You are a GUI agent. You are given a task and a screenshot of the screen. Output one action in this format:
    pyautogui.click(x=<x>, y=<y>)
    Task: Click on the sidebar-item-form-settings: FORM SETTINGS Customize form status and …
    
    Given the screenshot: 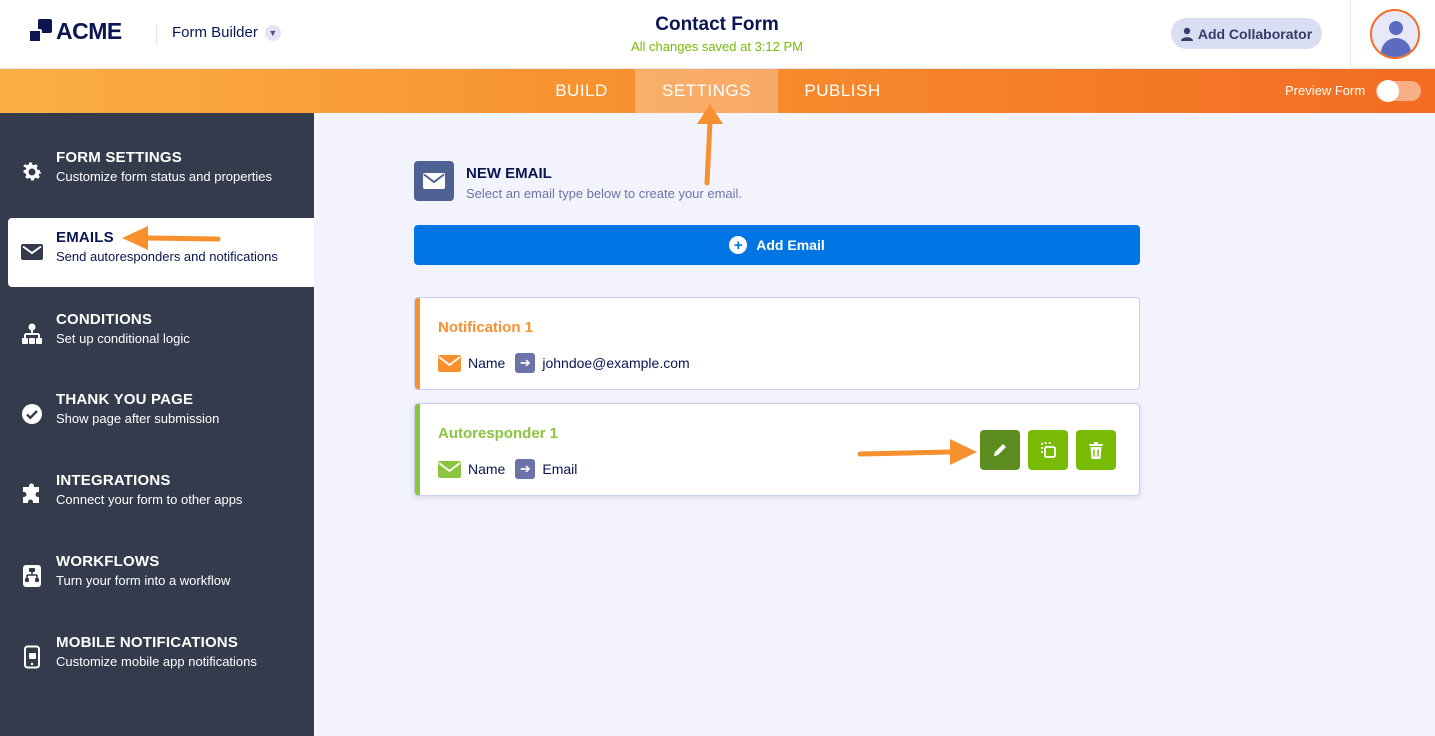 What is the action you would take?
    pyautogui.click(x=161, y=173)
    